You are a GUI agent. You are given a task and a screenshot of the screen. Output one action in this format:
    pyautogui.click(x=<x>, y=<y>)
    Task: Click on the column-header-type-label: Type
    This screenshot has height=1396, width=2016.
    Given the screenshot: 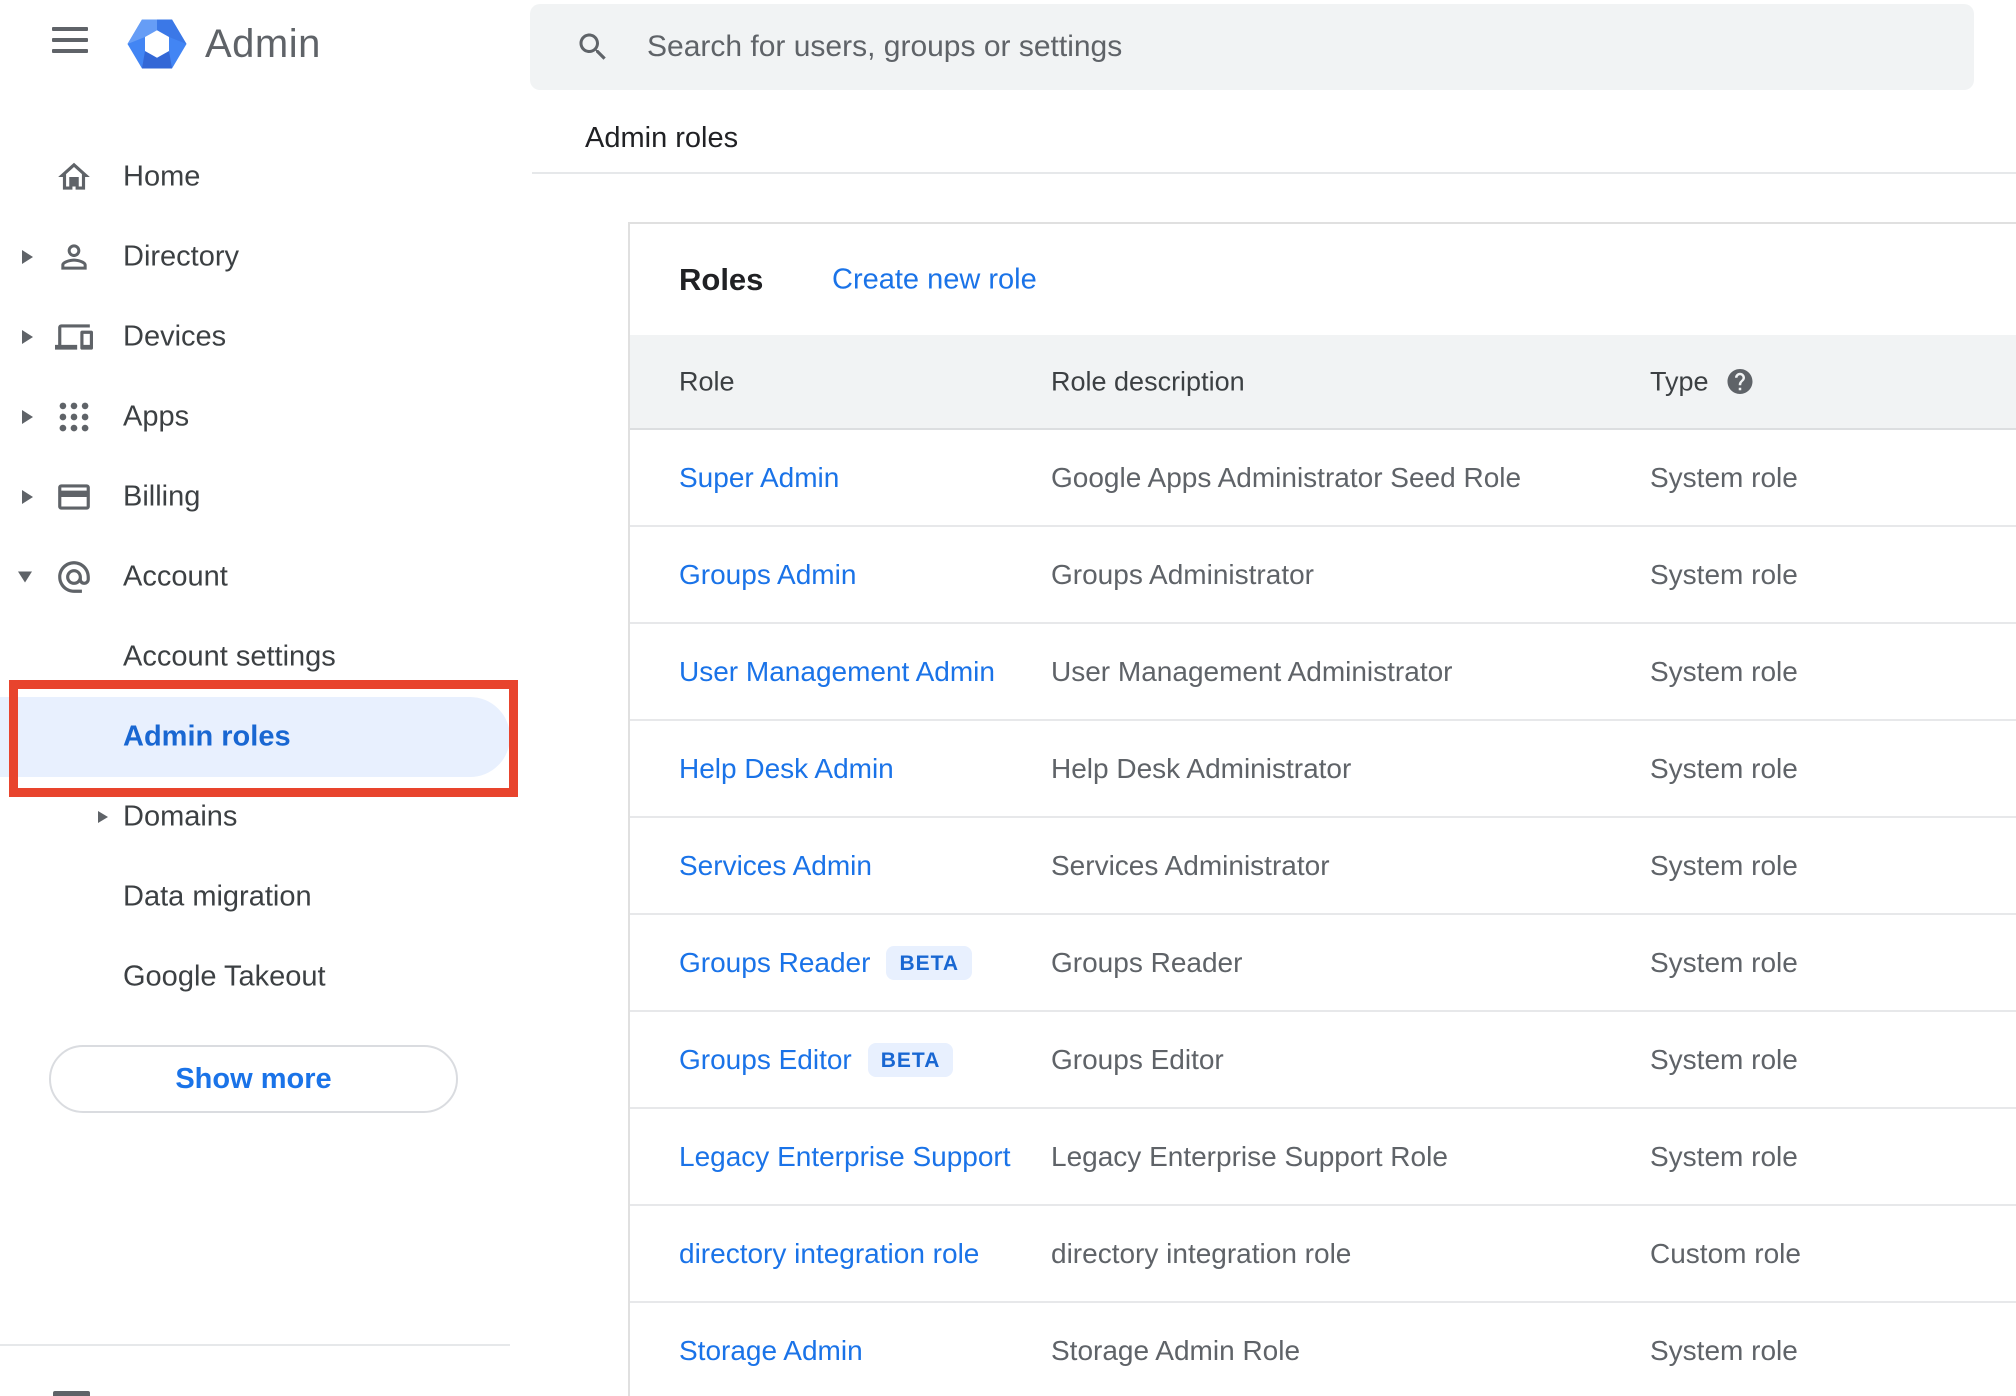 What is the action you would take?
    pyautogui.click(x=1679, y=381)
    